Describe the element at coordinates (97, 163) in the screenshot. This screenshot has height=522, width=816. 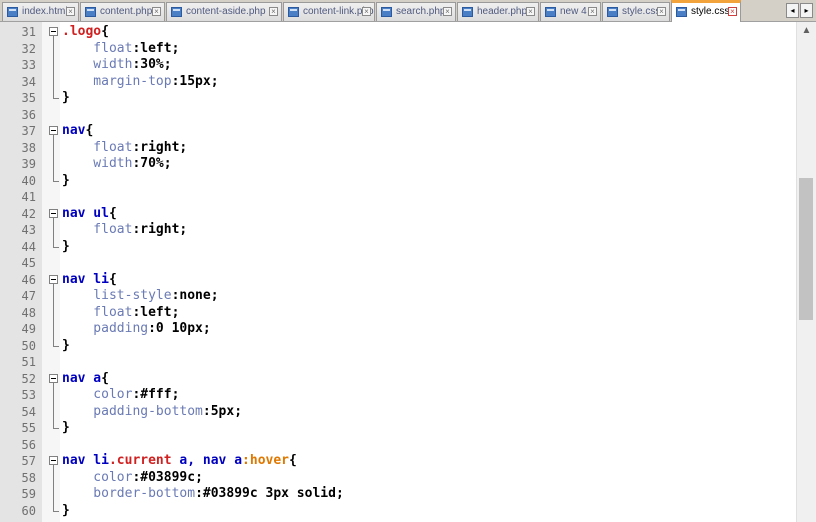
I see `code-token: width` at that location.